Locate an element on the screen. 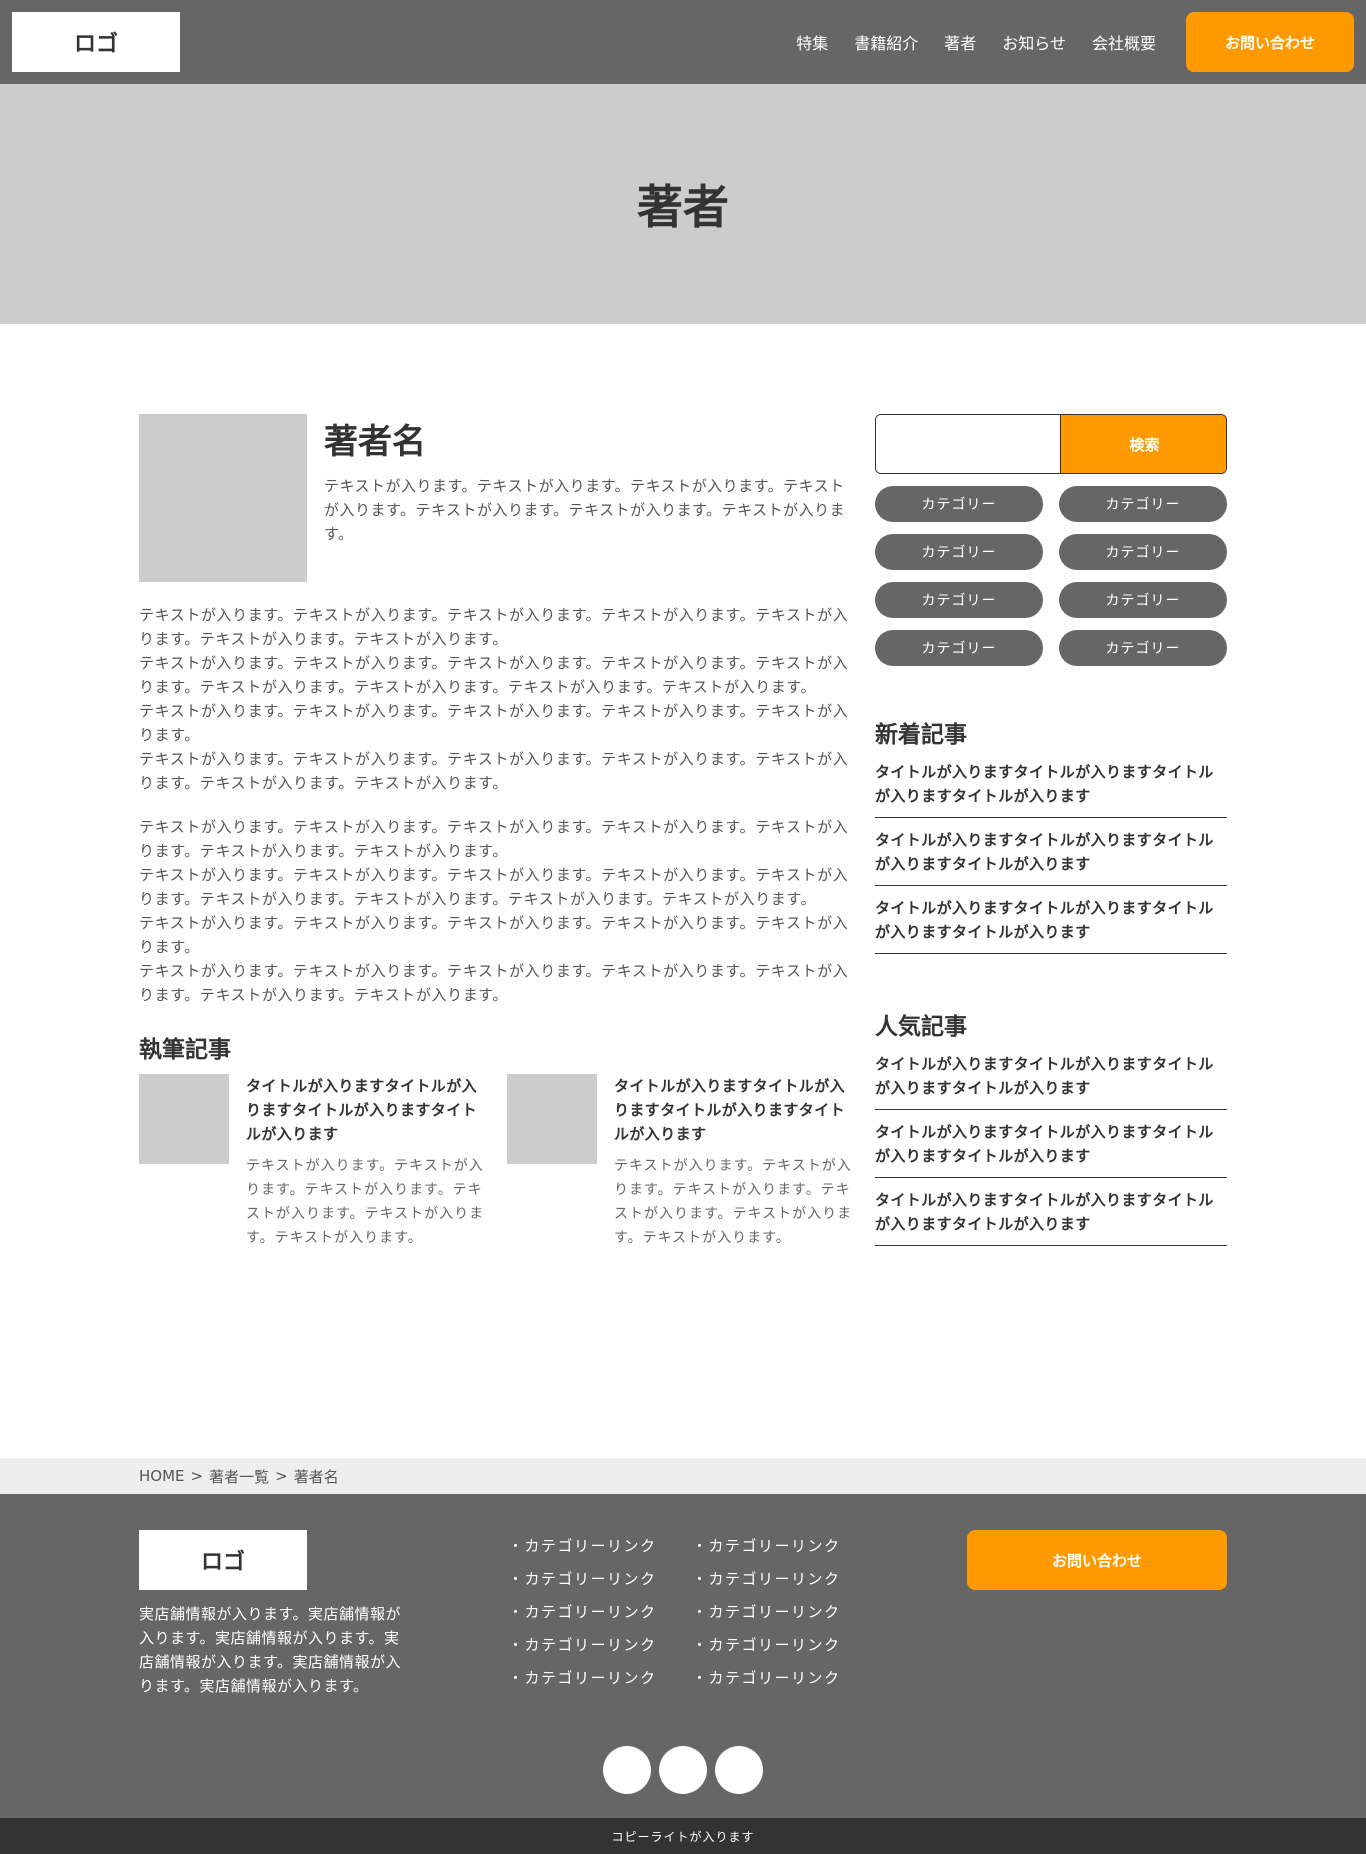  author-photo is located at coordinates (223, 498).